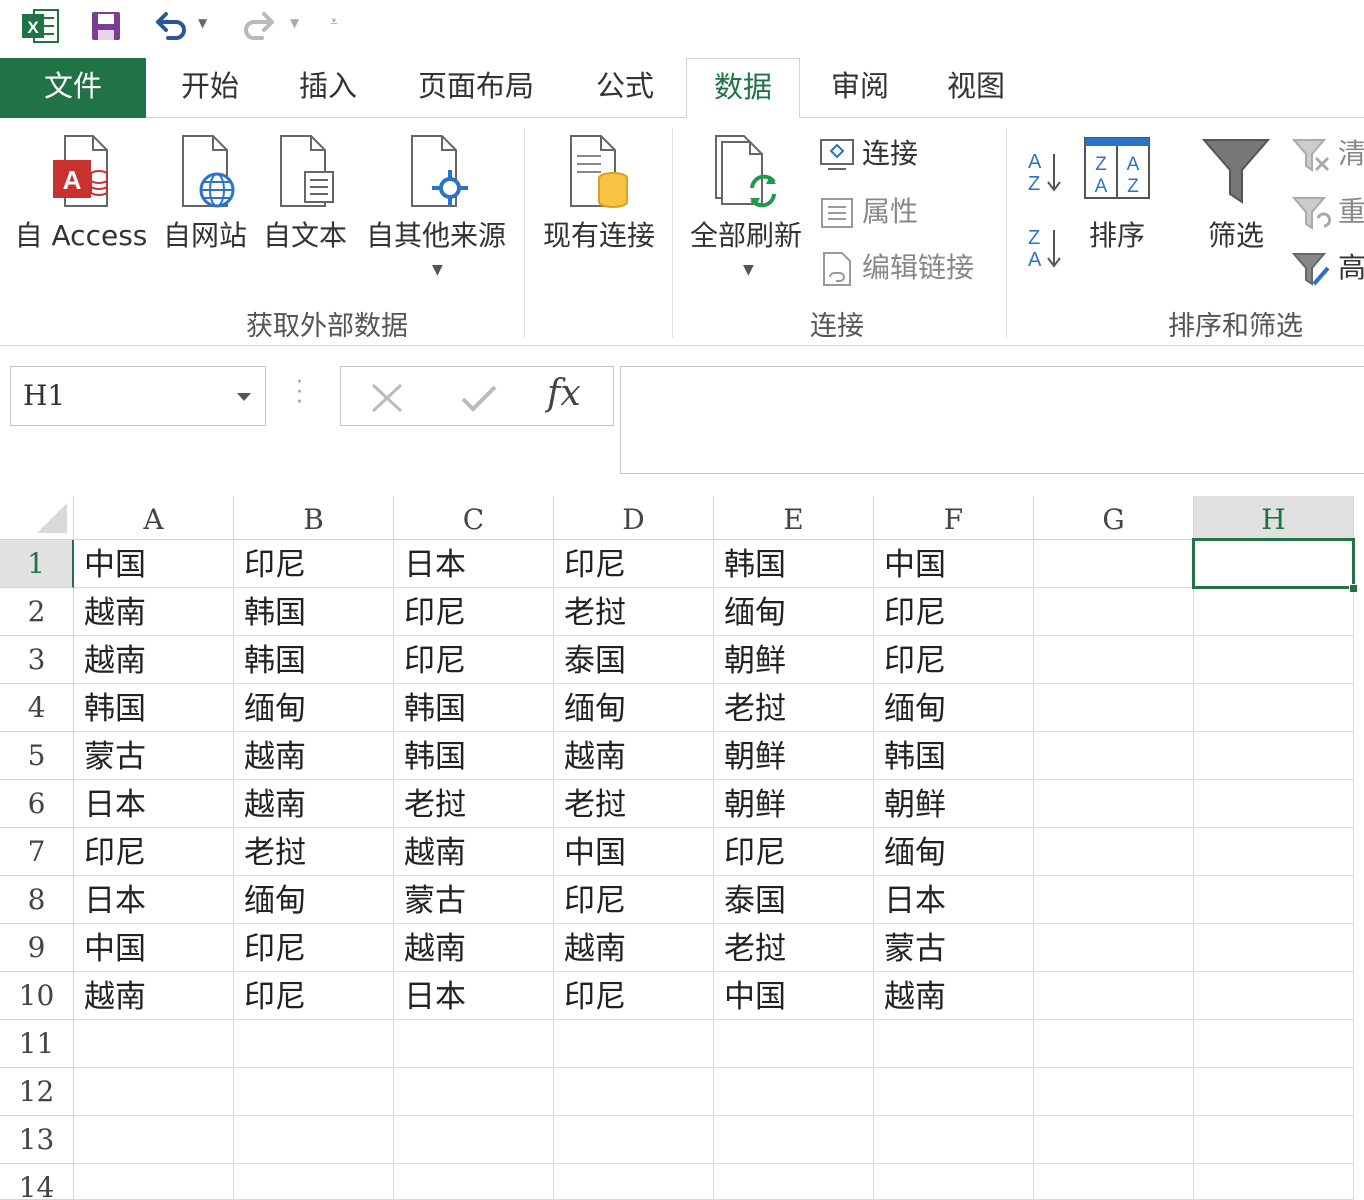  I want to click on from-other-sources-button: 自其他来源, so click(436, 193).